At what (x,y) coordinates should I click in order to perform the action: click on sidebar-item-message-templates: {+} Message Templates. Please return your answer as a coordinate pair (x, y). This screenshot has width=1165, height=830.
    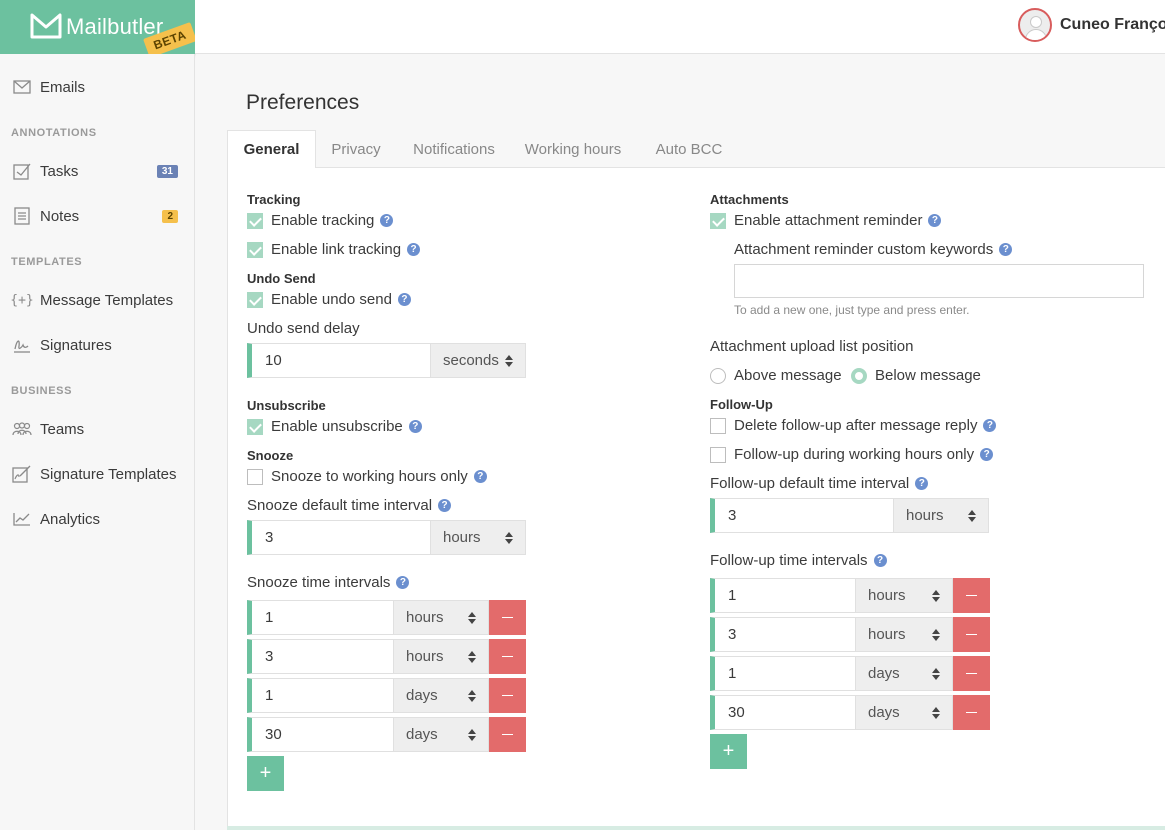
    Looking at the image, I should click on (97, 300).